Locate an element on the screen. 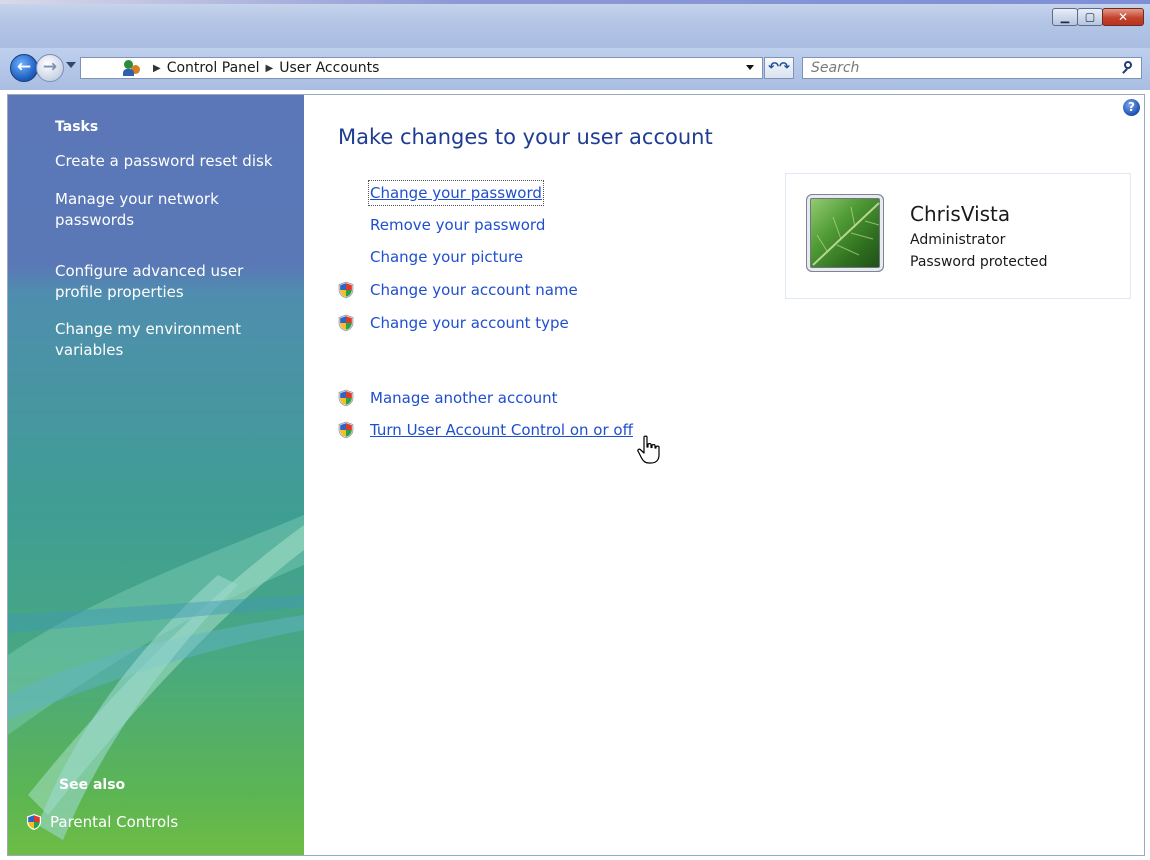  turn-uac-on-off-link: Turn User Account Control on or off is located at coordinates (485, 430).